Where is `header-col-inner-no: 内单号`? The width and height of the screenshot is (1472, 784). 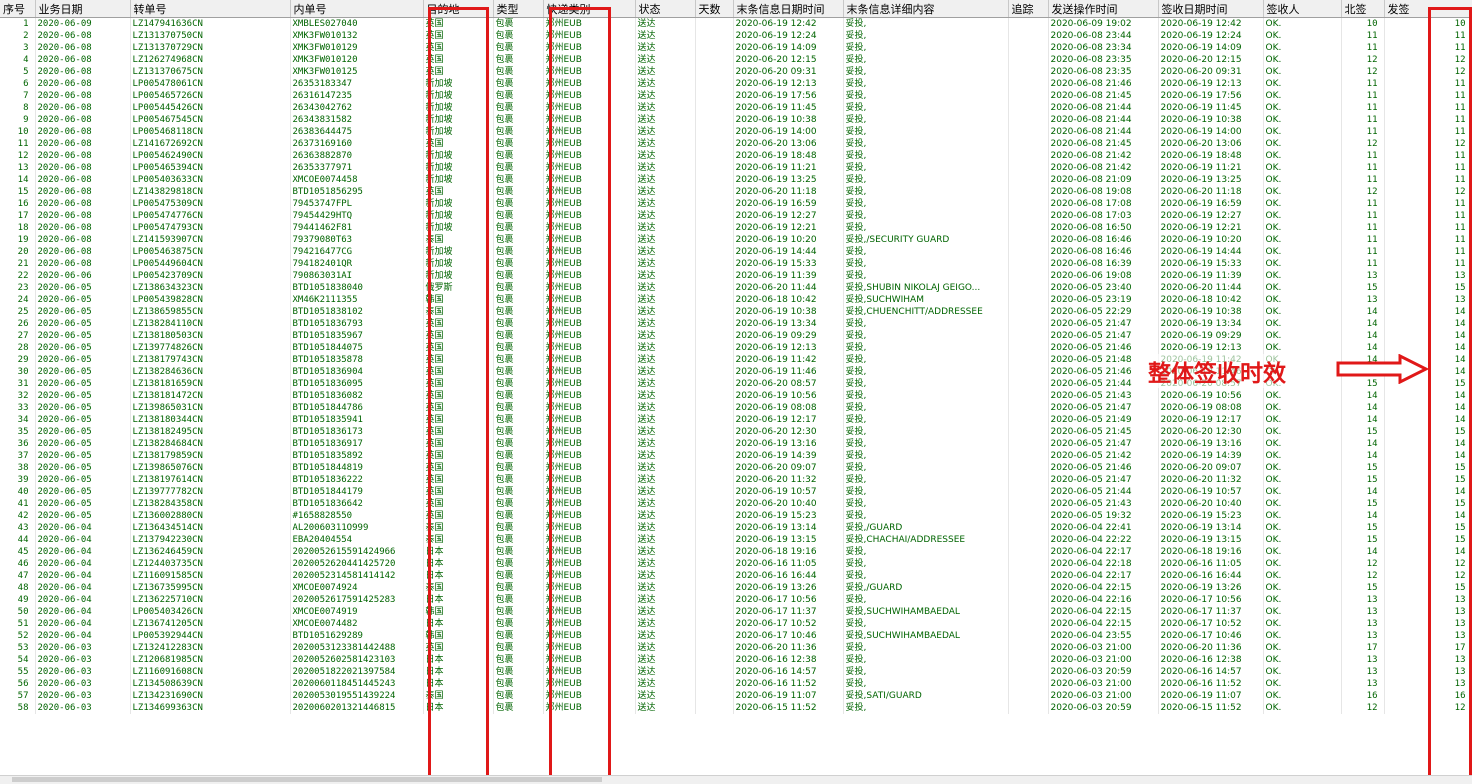 header-col-inner-no: 内单号 is located at coordinates (357, 9).